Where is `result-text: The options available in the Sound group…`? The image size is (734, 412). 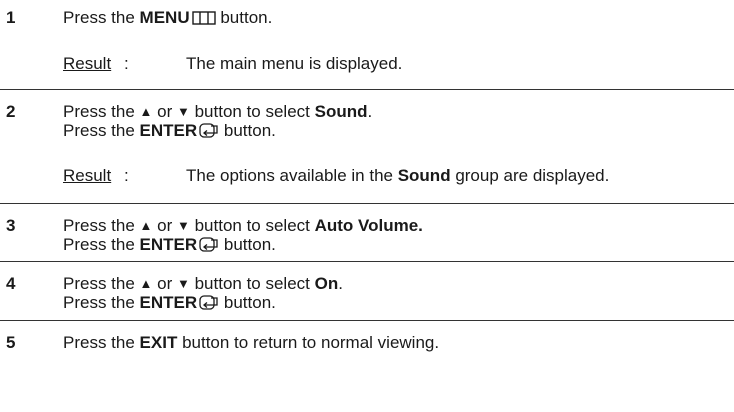
result-text: The options available in the Sound group… is located at coordinates (398, 175).